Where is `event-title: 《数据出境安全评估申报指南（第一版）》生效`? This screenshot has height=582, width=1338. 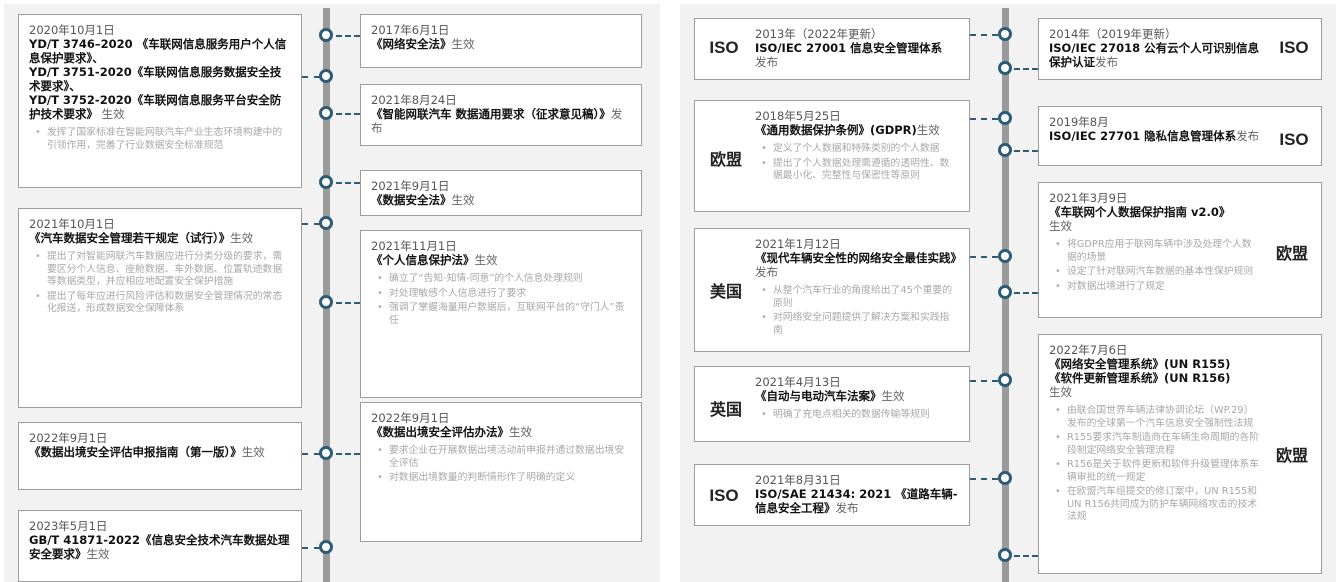 event-title: 《数据出境安全评估申报指南（第一版）》生效 is located at coordinates (147, 452).